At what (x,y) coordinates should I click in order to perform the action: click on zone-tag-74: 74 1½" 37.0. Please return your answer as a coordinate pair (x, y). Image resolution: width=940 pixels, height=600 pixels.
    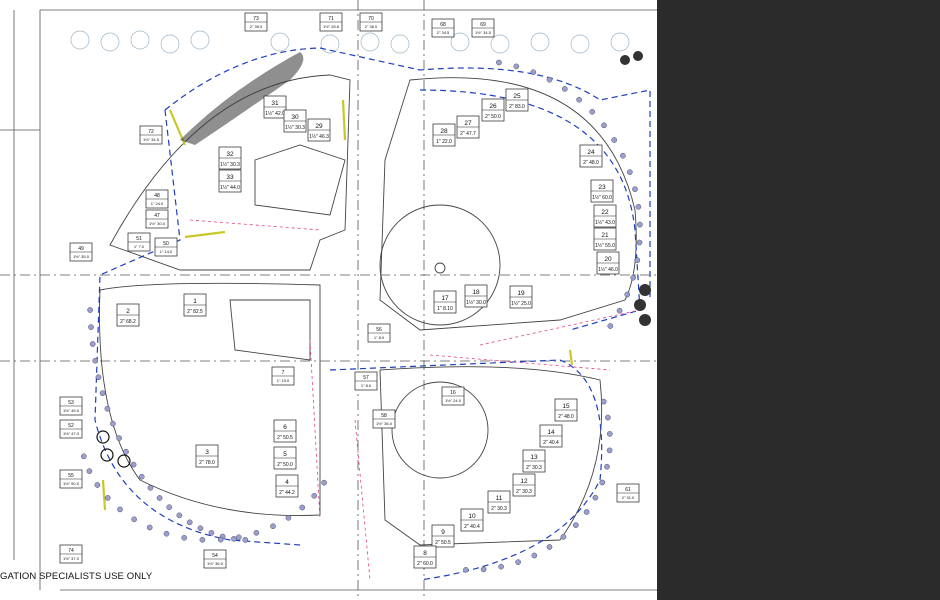
    Looking at the image, I should click on (71, 554).